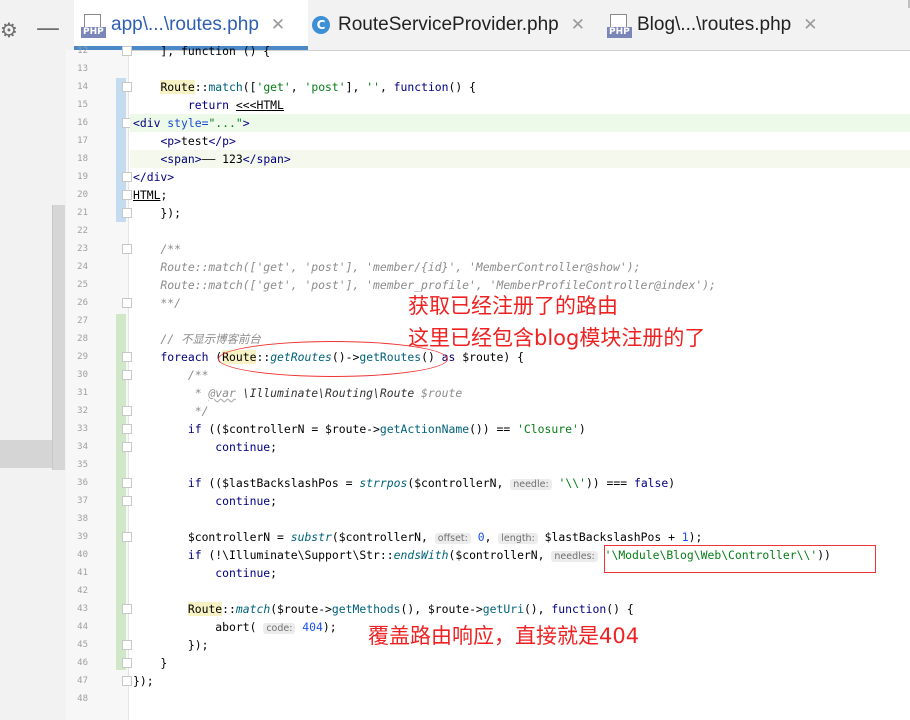 The width and height of the screenshot is (910, 720). I want to click on code-line: <p>test</p>, so click(184, 141).